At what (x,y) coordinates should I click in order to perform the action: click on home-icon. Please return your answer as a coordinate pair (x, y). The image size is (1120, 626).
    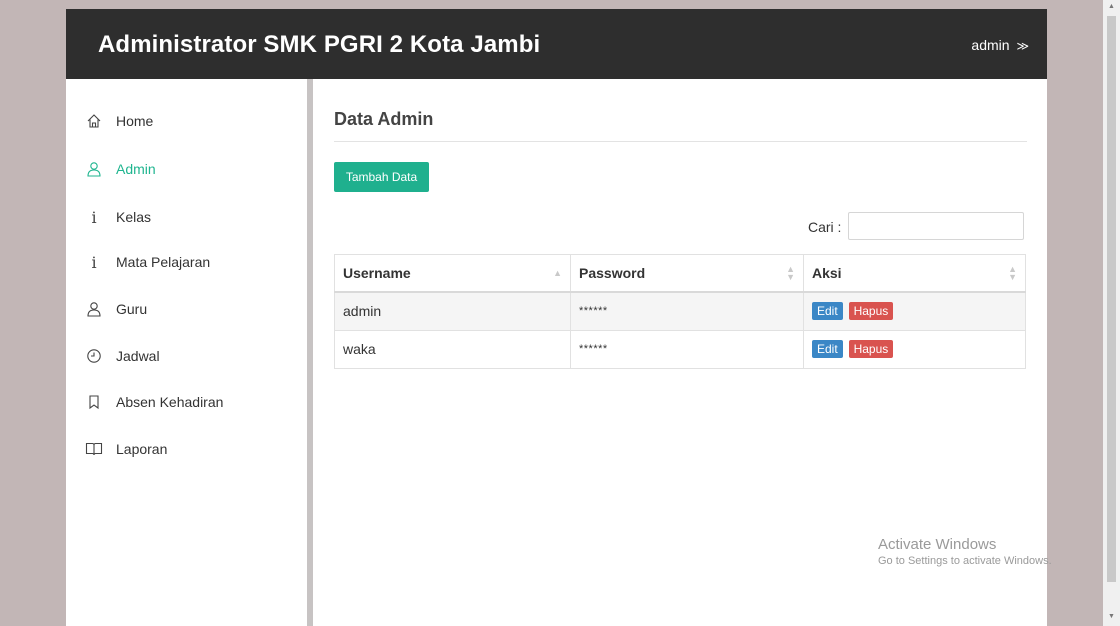
    Looking at the image, I should click on (94, 121).